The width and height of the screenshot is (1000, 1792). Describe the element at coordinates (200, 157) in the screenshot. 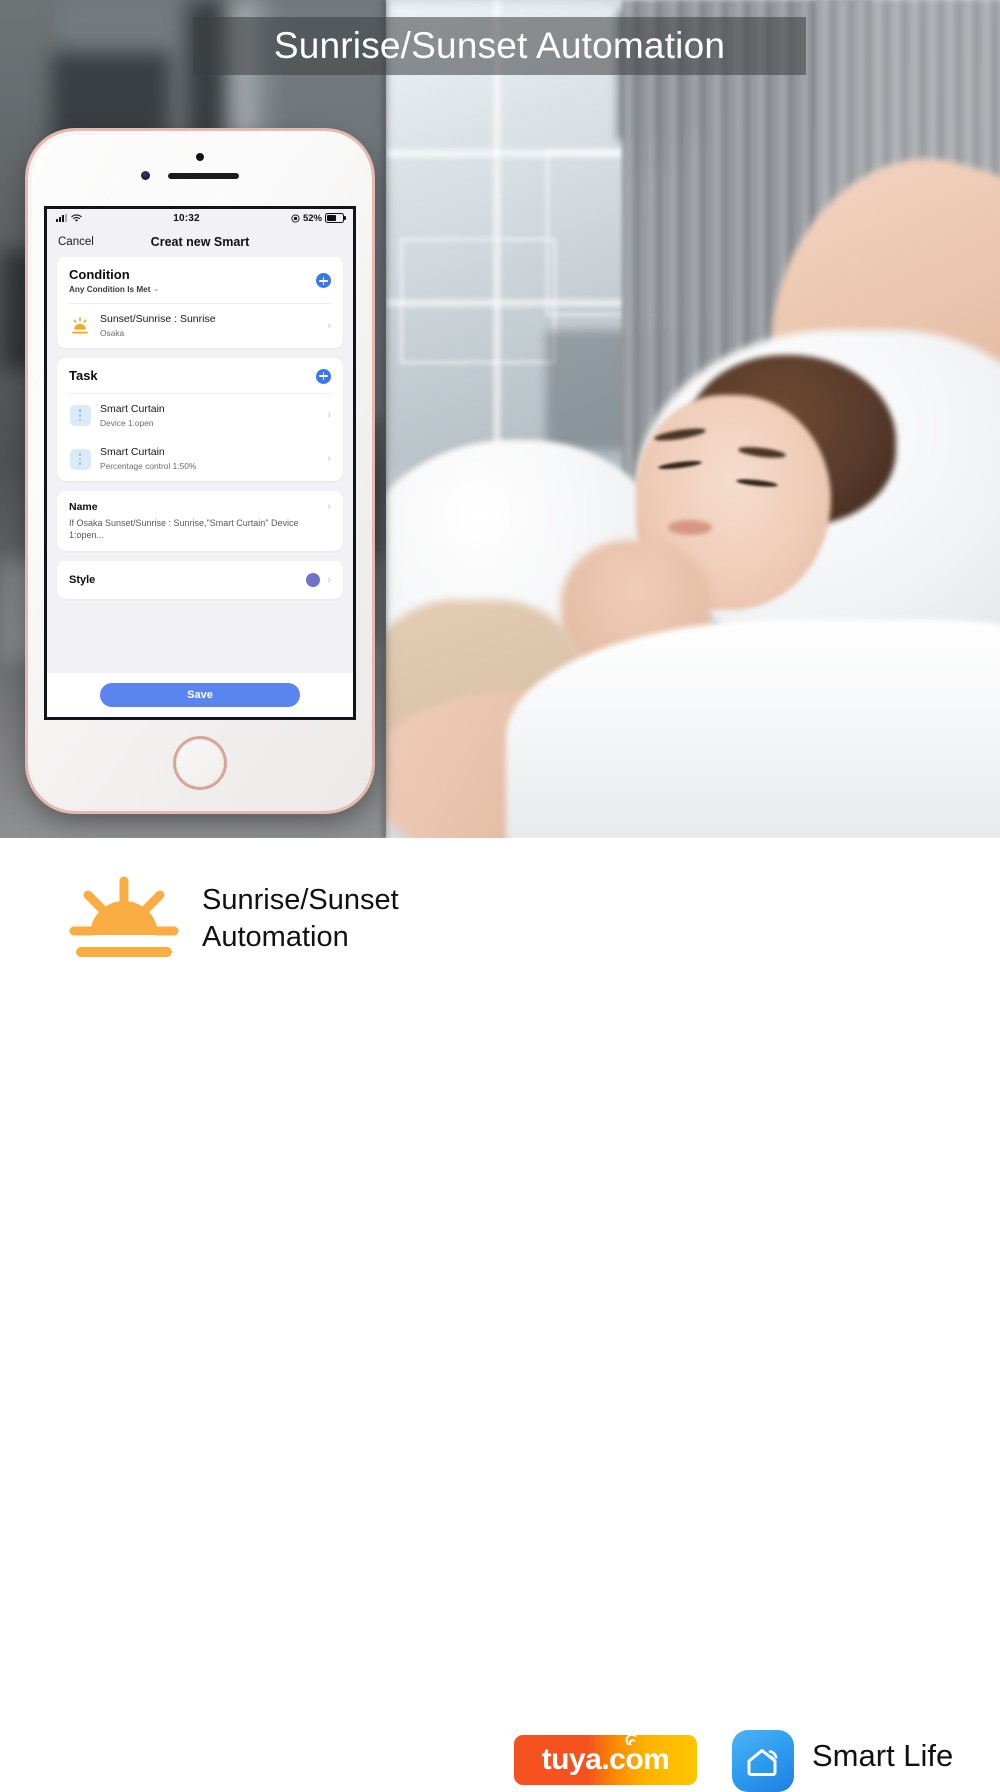

I see `front-camera-icon` at that location.